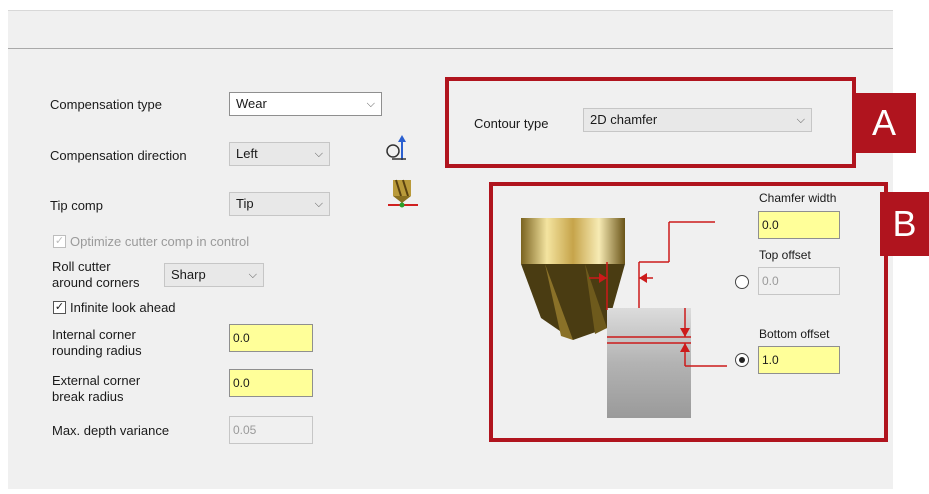  I want to click on header-divider, so click(450, 48).